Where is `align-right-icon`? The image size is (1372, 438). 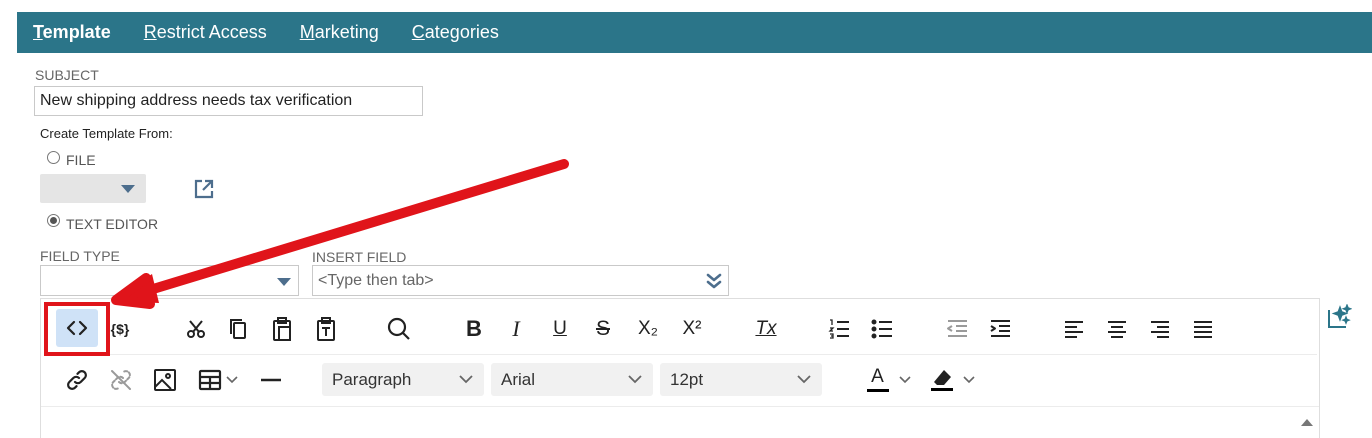 align-right-icon is located at coordinates (1160, 329).